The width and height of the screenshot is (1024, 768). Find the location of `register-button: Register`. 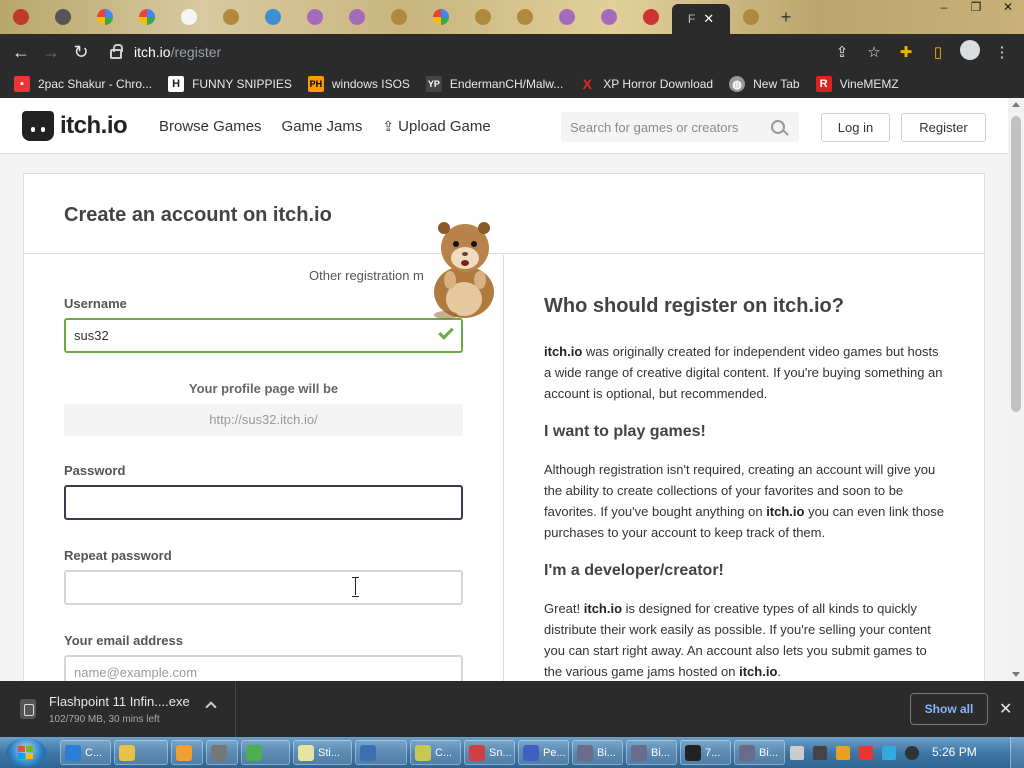

register-button: Register is located at coordinates (943, 127).